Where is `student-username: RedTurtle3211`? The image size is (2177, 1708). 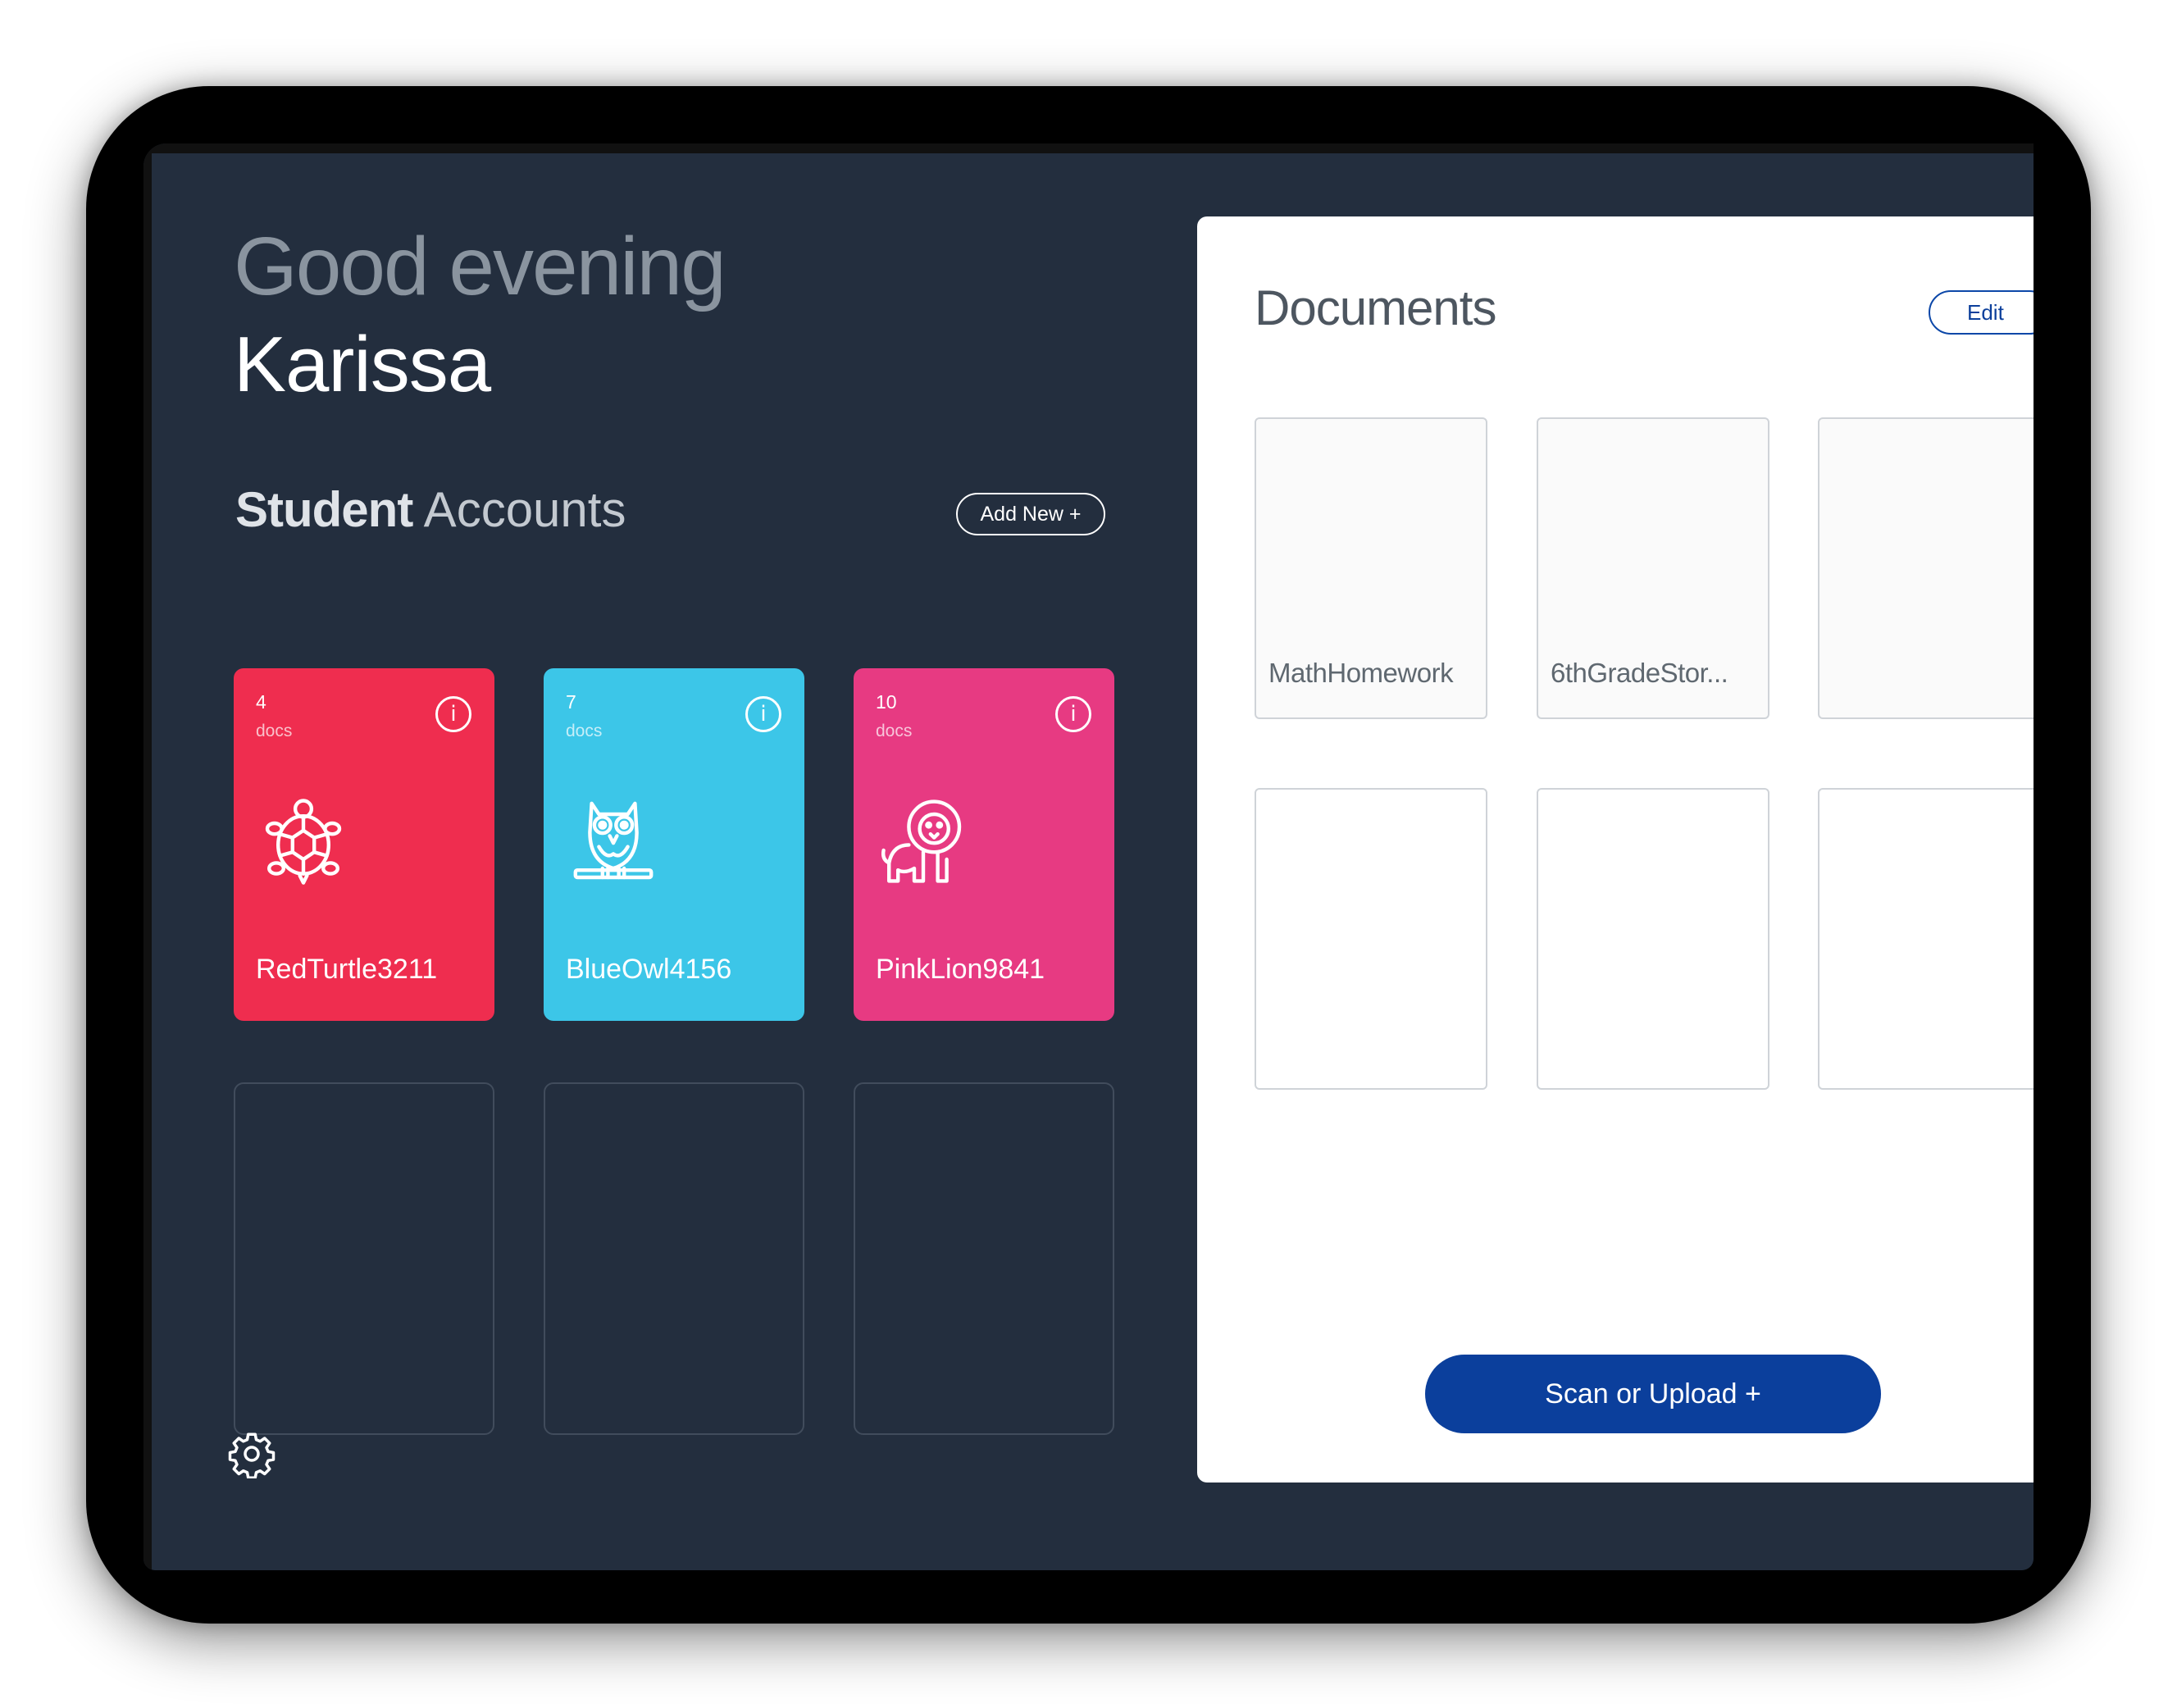
student-username: RedTurtle3211 is located at coordinates (347, 969).